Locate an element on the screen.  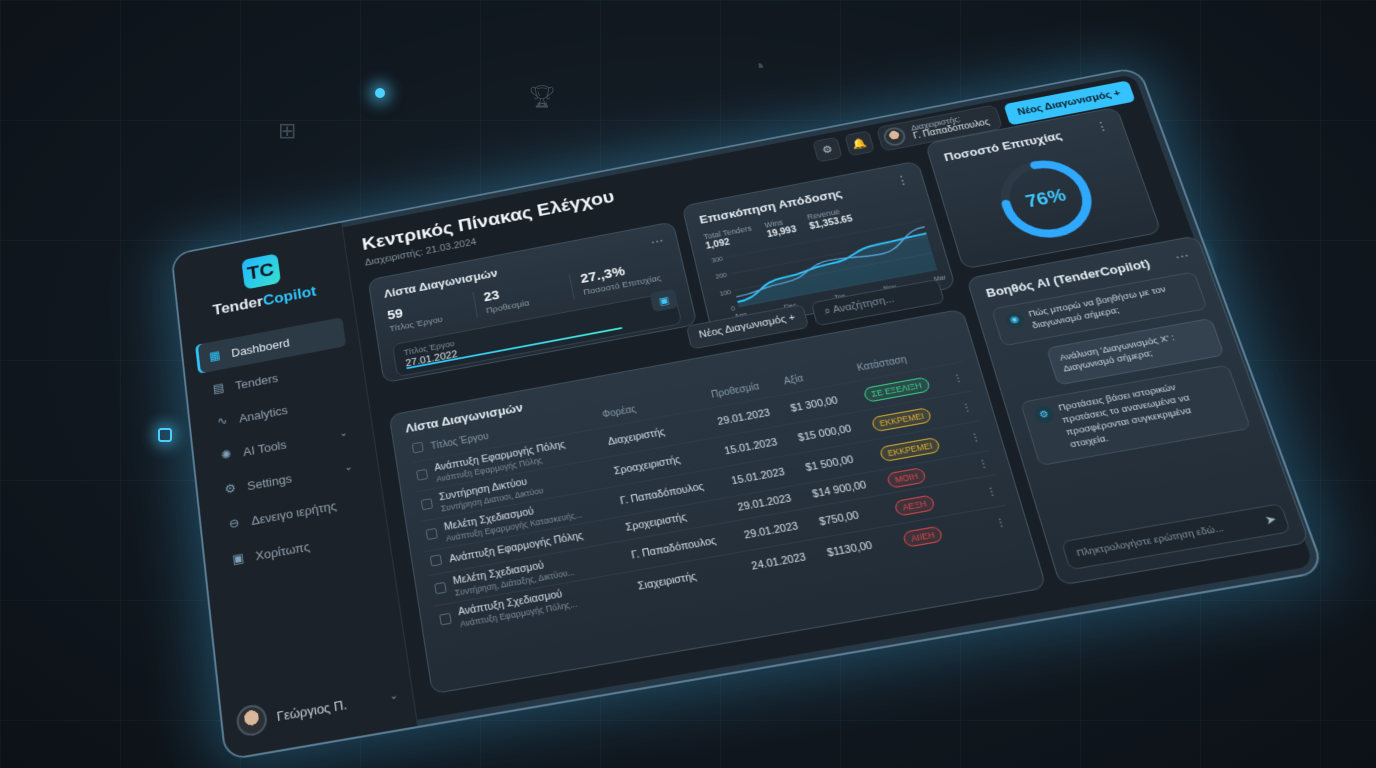
y-tick-label: 300 is located at coordinates (717, 260).